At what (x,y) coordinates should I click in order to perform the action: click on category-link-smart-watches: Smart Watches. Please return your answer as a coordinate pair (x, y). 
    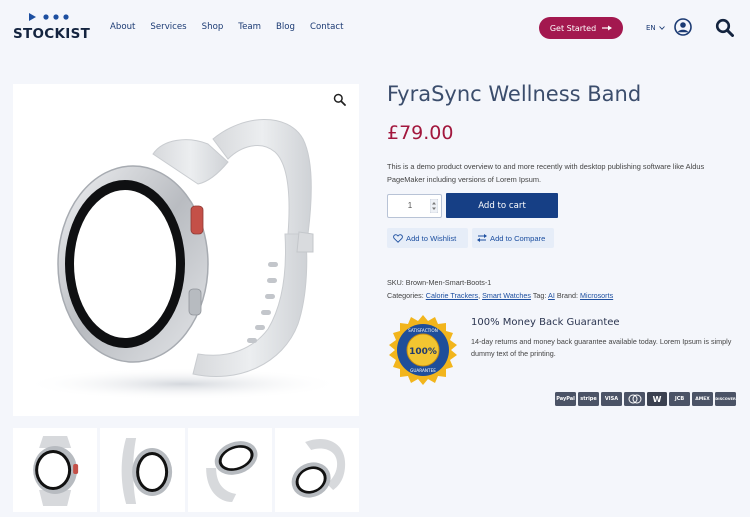
    Looking at the image, I should click on (506, 295).